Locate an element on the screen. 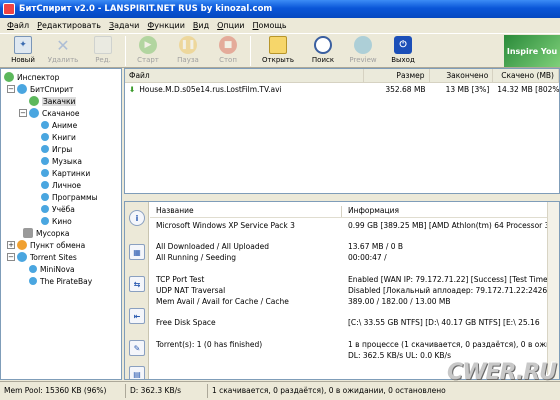 The width and height of the screenshot is (560, 400). tree-item-label: Музыка is located at coordinates (67, 161).